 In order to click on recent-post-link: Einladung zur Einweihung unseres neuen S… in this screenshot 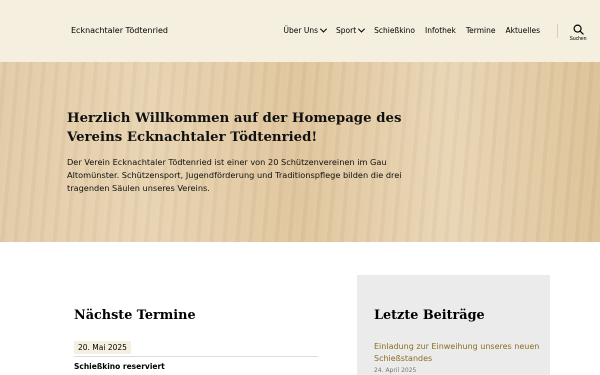, I will do `click(459, 353)`.